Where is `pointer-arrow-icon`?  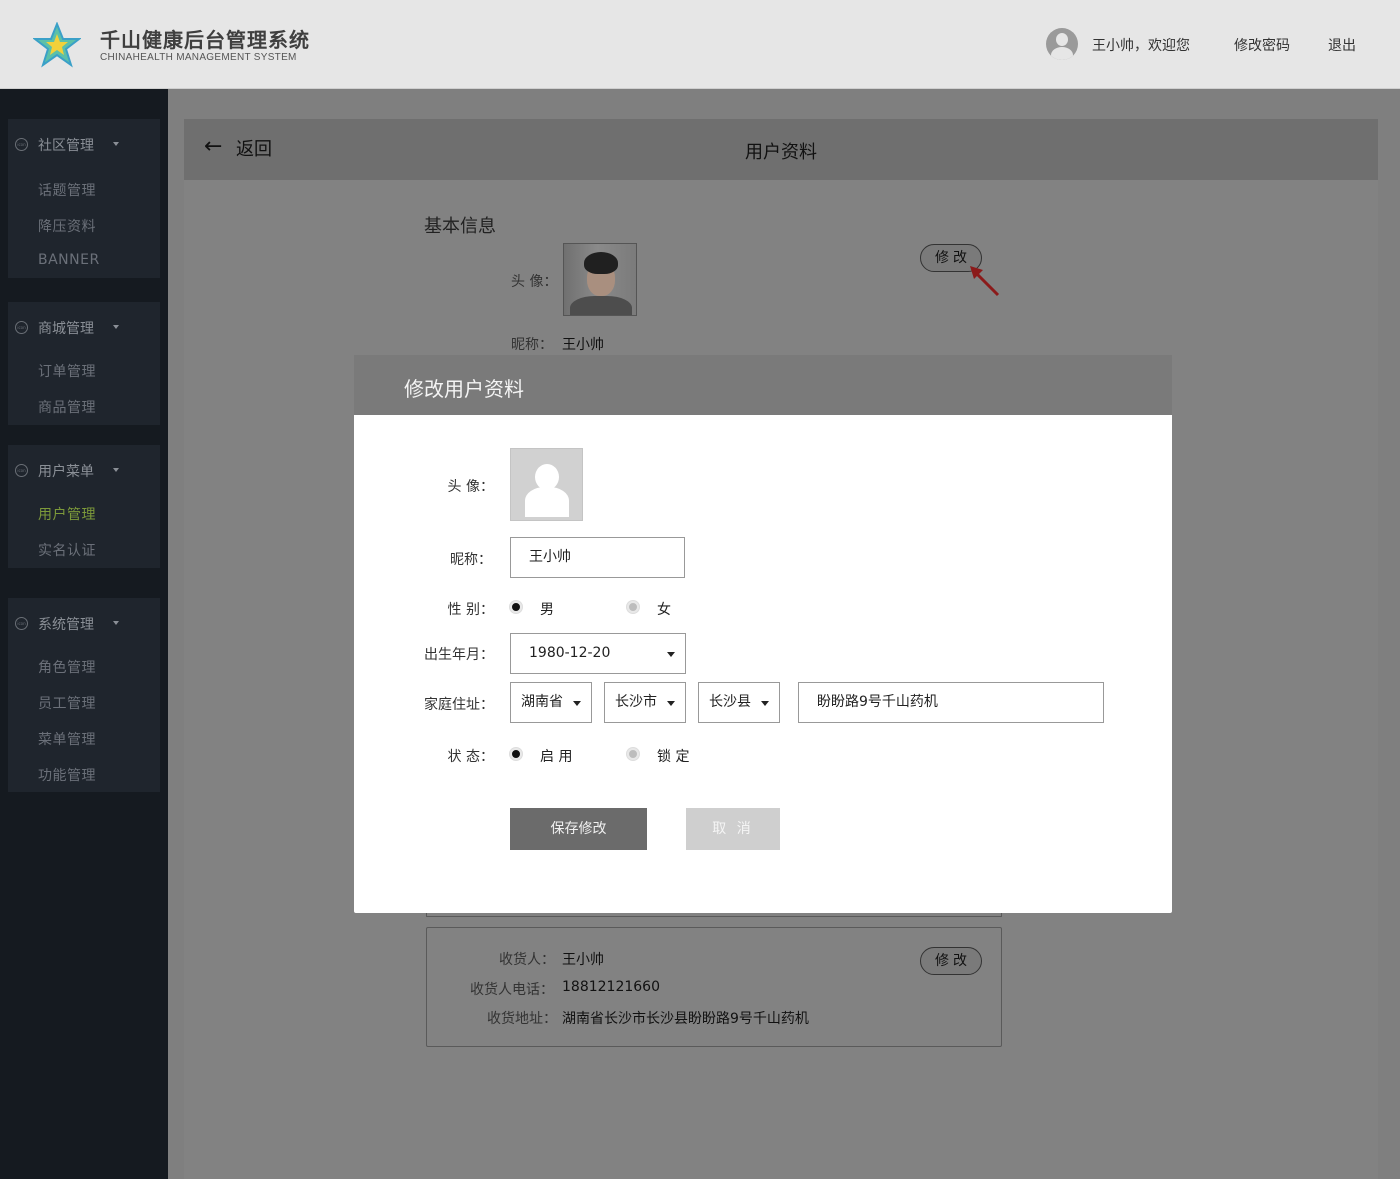 pointer-arrow-icon is located at coordinates (985, 281).